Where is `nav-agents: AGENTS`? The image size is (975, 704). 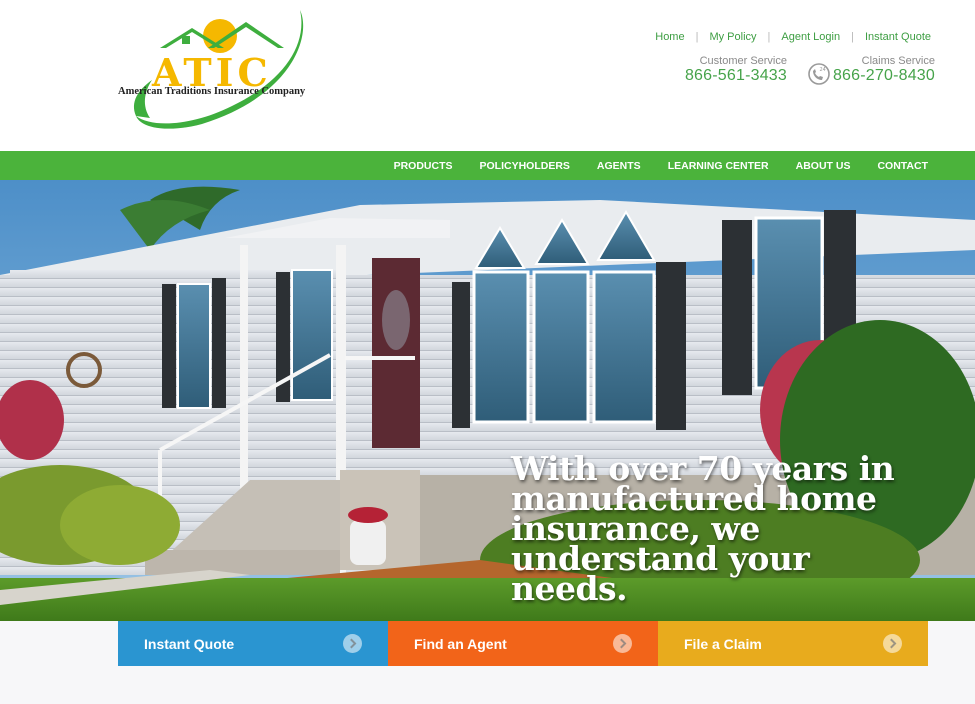
nav-agents: AGENTS is located at coordinates (619, 166).